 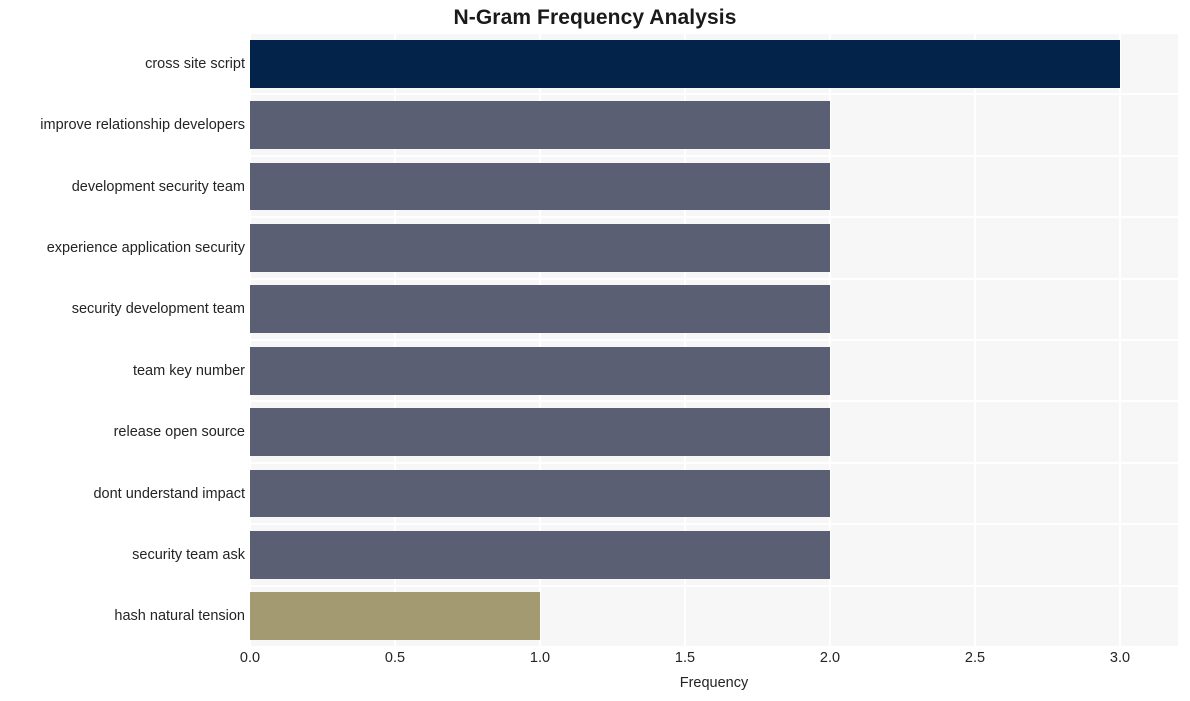 I want to click on x-axis-tick-label: 2.0, so click(x=830, y=658).